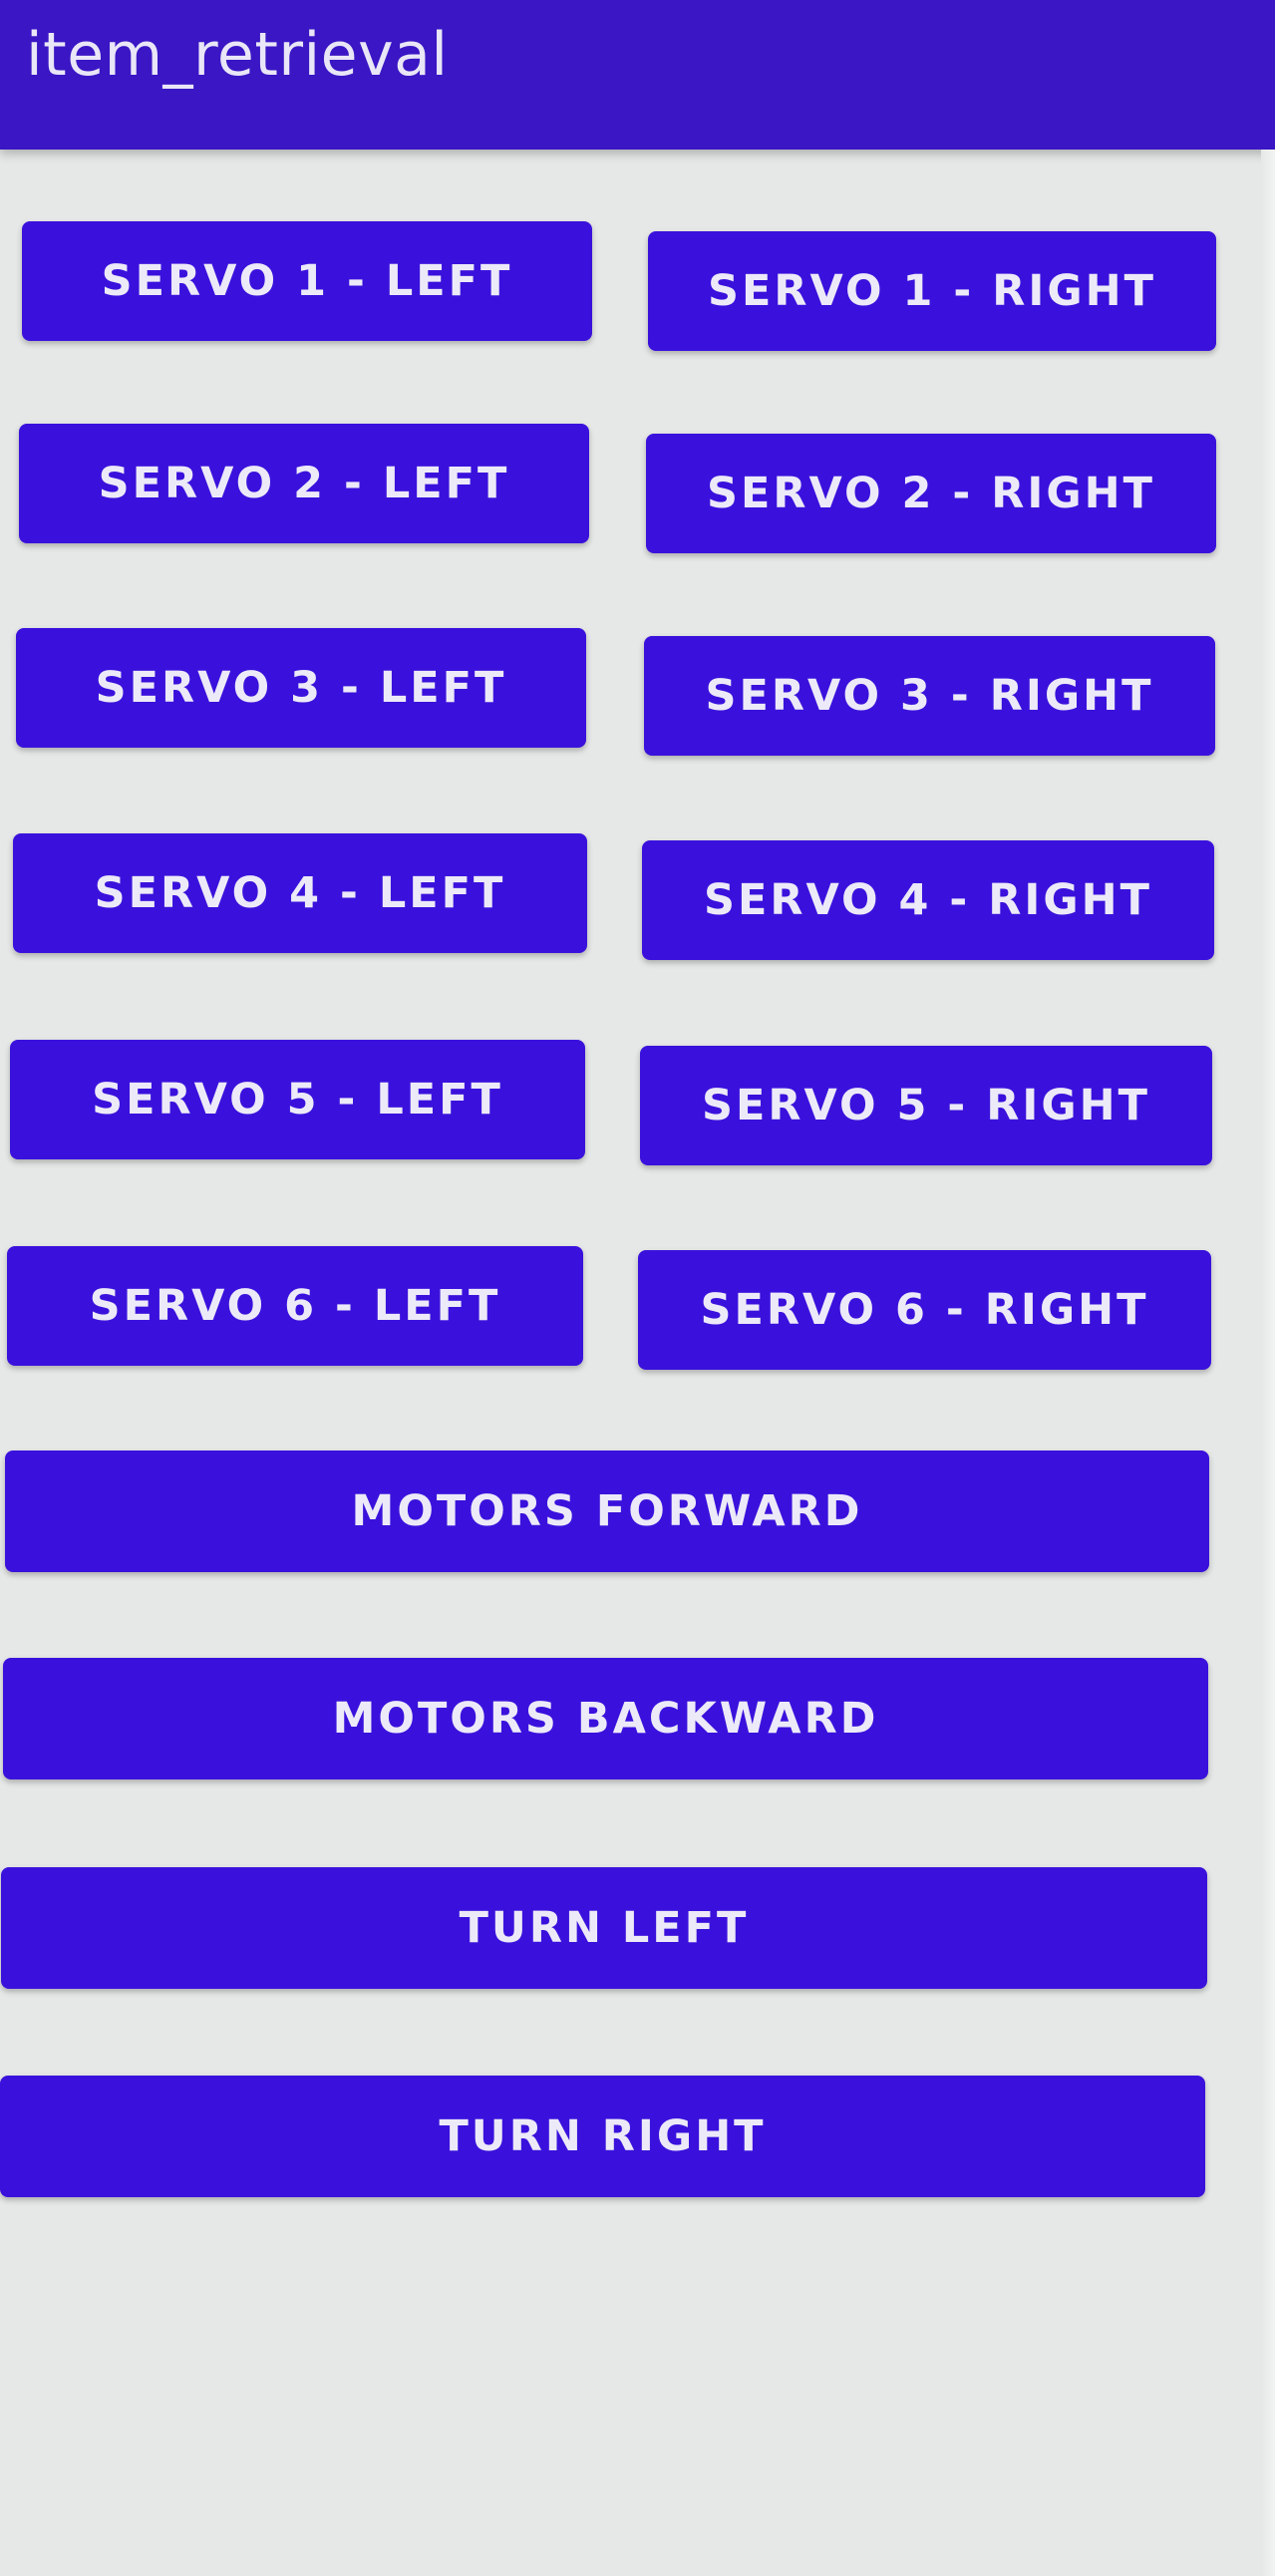 The image size is (1275, 2576). What do you see at coordinates (295, 1306) in the screenshot?
I see `servo-6-left-button: SERVO 6 - LEFT` at bounding box center [295, 1306].